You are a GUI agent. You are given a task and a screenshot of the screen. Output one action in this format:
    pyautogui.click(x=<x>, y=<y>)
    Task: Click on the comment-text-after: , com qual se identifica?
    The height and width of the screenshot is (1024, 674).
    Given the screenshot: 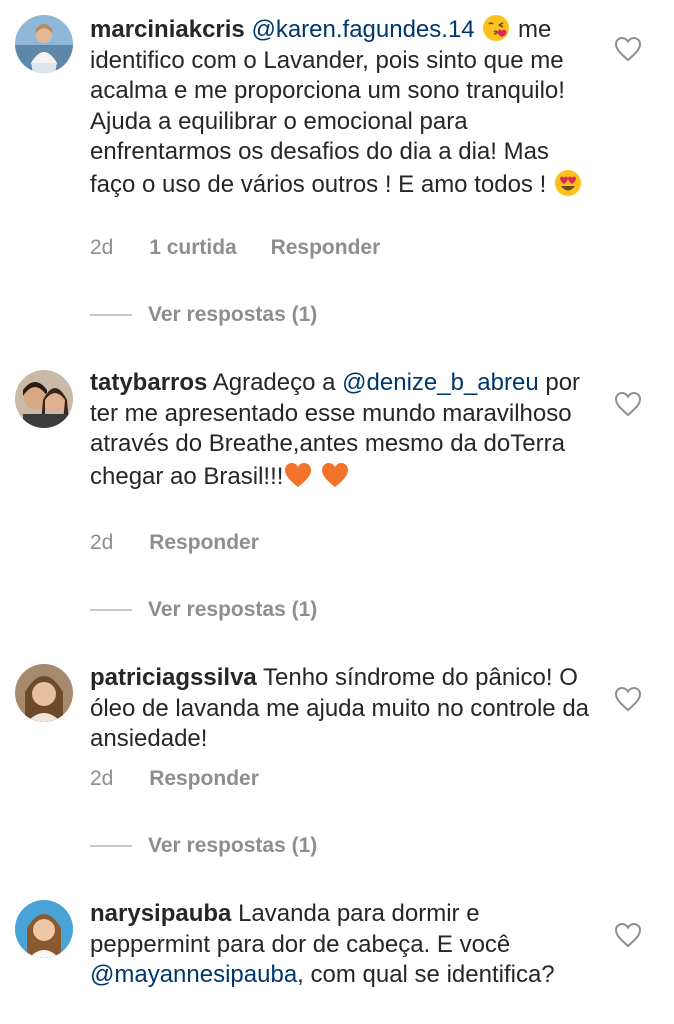 What is the action you would take?
    pyautogui.click(x=426, y=974)
    